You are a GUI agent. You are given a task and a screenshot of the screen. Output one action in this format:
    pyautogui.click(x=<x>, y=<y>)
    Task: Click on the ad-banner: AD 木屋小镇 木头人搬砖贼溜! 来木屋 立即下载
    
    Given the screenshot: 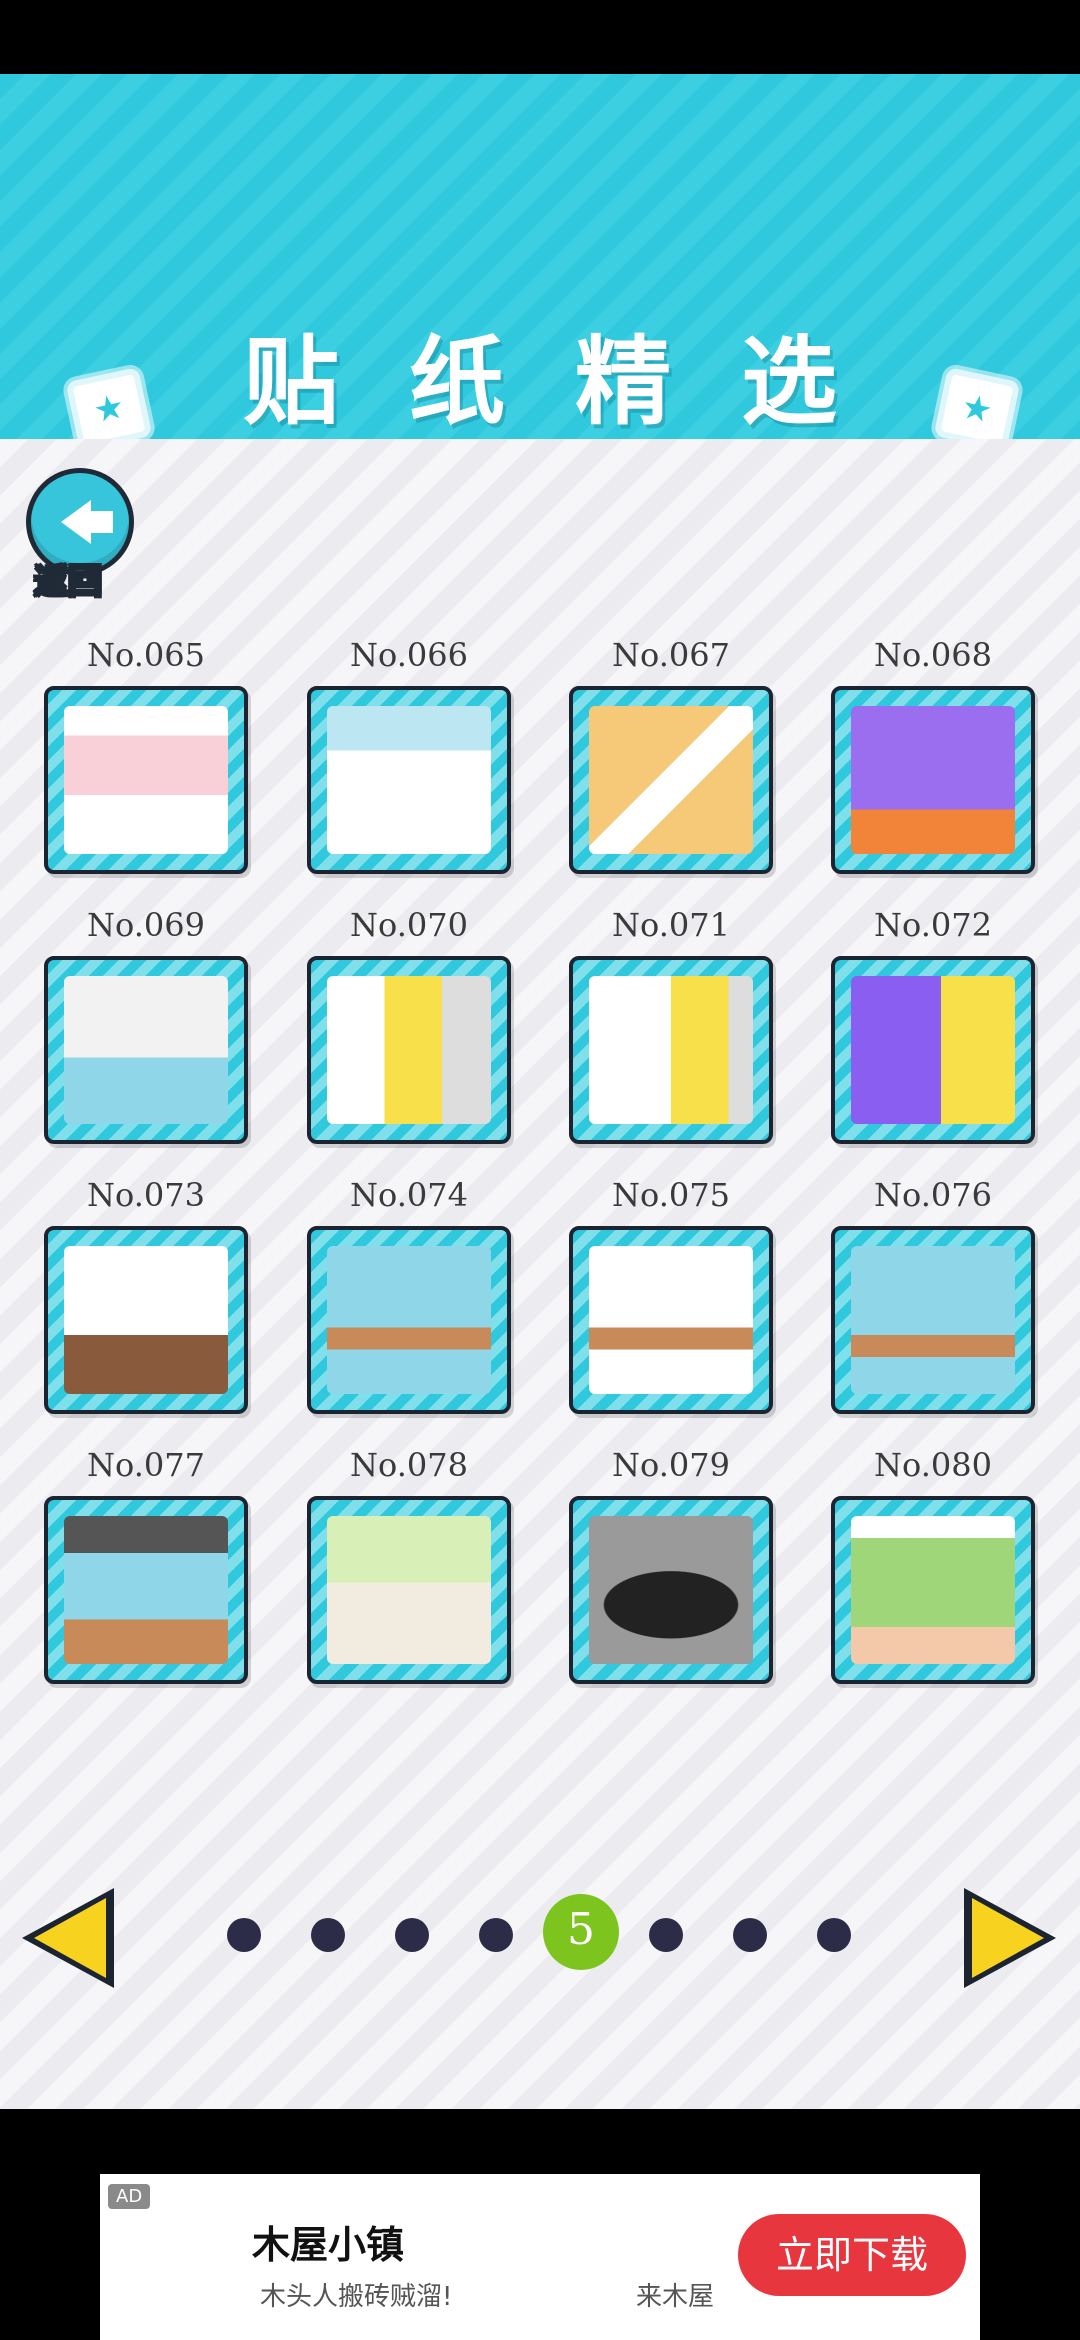 What is the action you would take?
    pyautogui.click(x=540, y=2257)
    